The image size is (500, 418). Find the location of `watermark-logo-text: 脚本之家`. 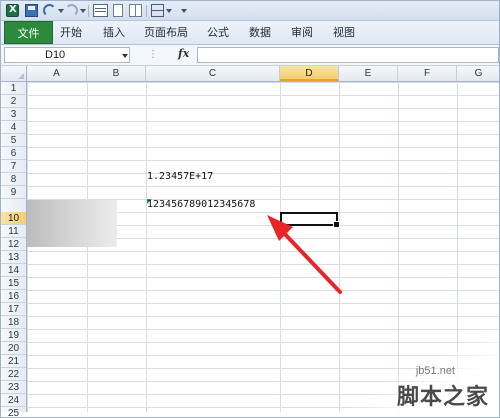

watermark-logo-text: 脚本之家 is located at coordinates (442, 397).